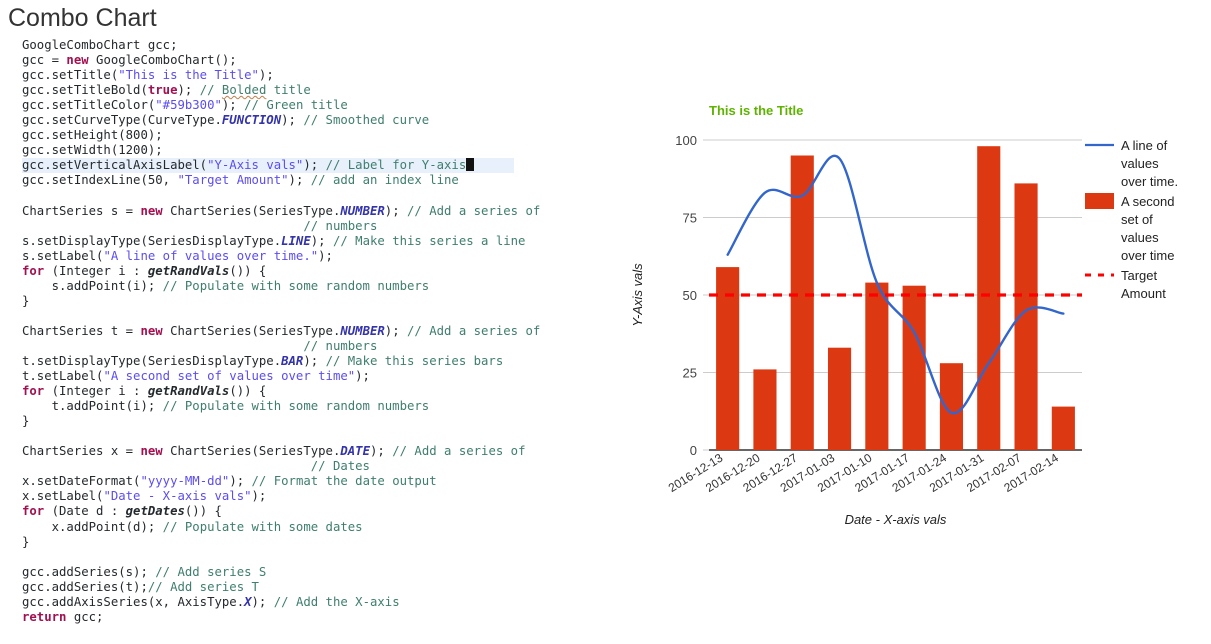 The width and height of the screenshot is (1211, 644). Describe the element at coordinates (1144, 145) in the screenshot. I see `legend-label: A line of` at that location.